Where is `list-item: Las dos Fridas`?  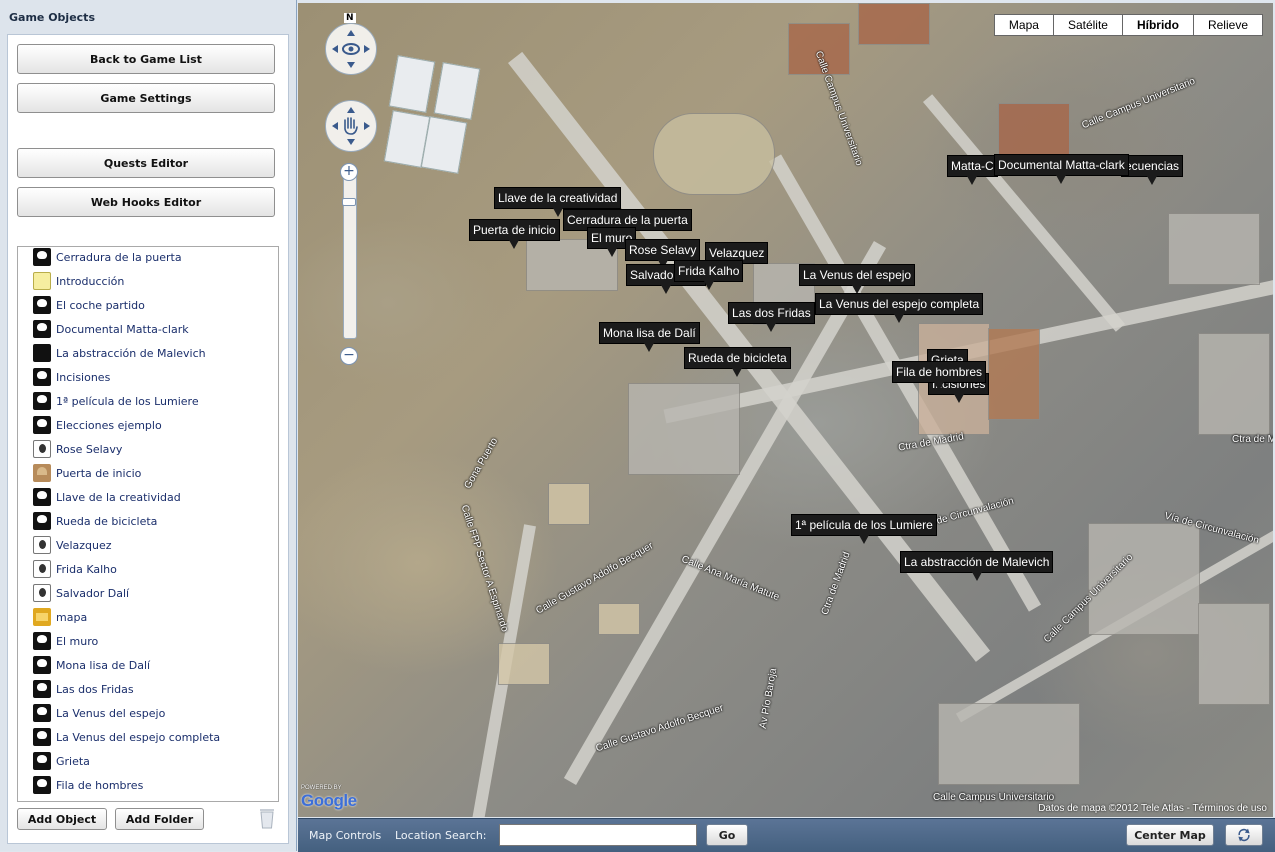
list-item: Las dos Fridas is located at coordinates (83, 689).